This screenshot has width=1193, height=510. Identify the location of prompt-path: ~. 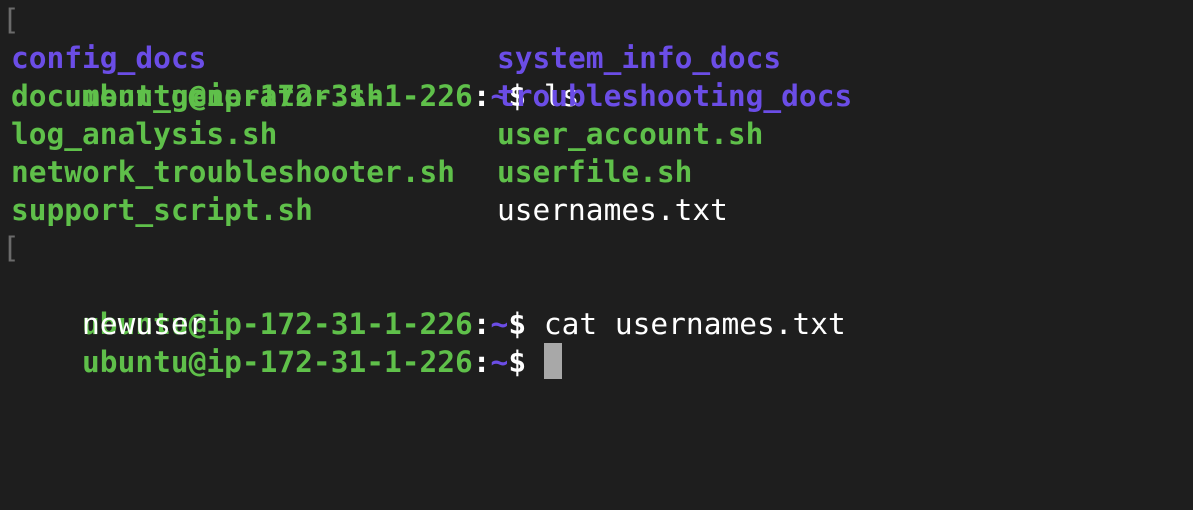
(499, 362).